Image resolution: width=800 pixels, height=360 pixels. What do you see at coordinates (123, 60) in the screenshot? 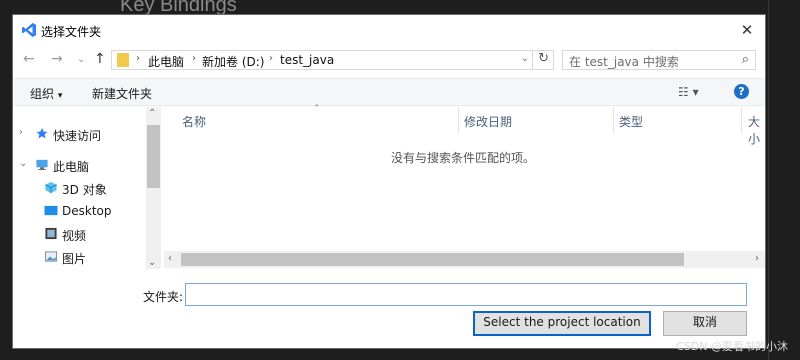
I see `folder-icon` at bounding box center [123, 60].